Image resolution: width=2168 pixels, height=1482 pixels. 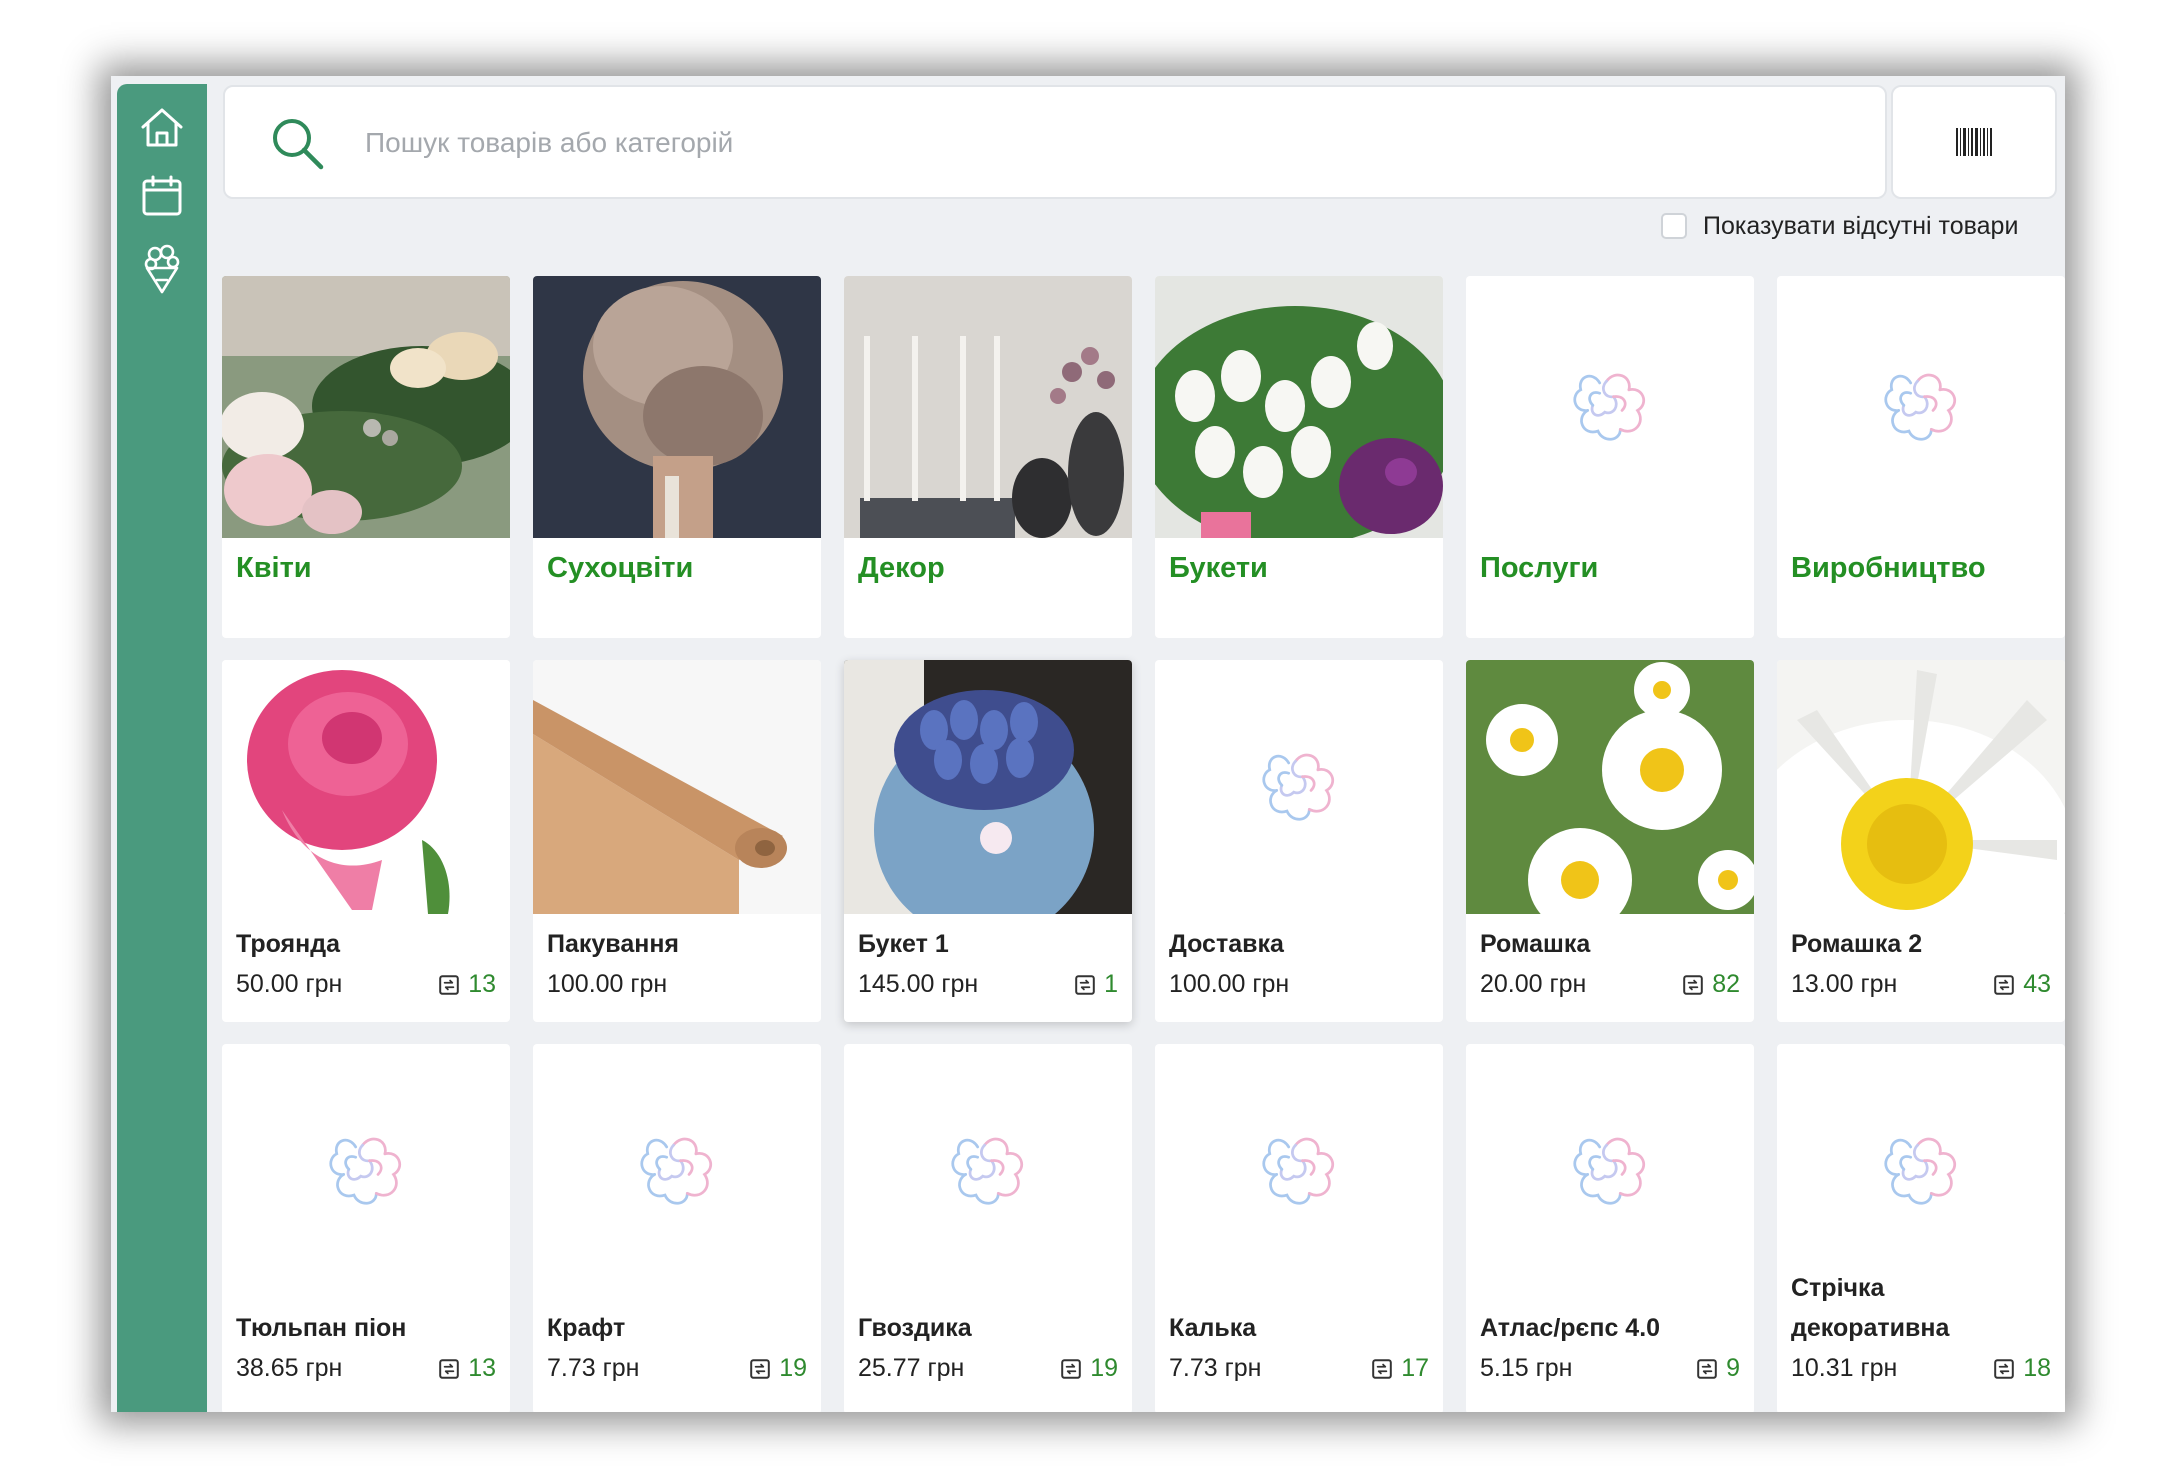 What do you see at coordinates (1539, 568) in the screenshot?
I see `category-title: Послуги` at bounding box center [1539, 568].